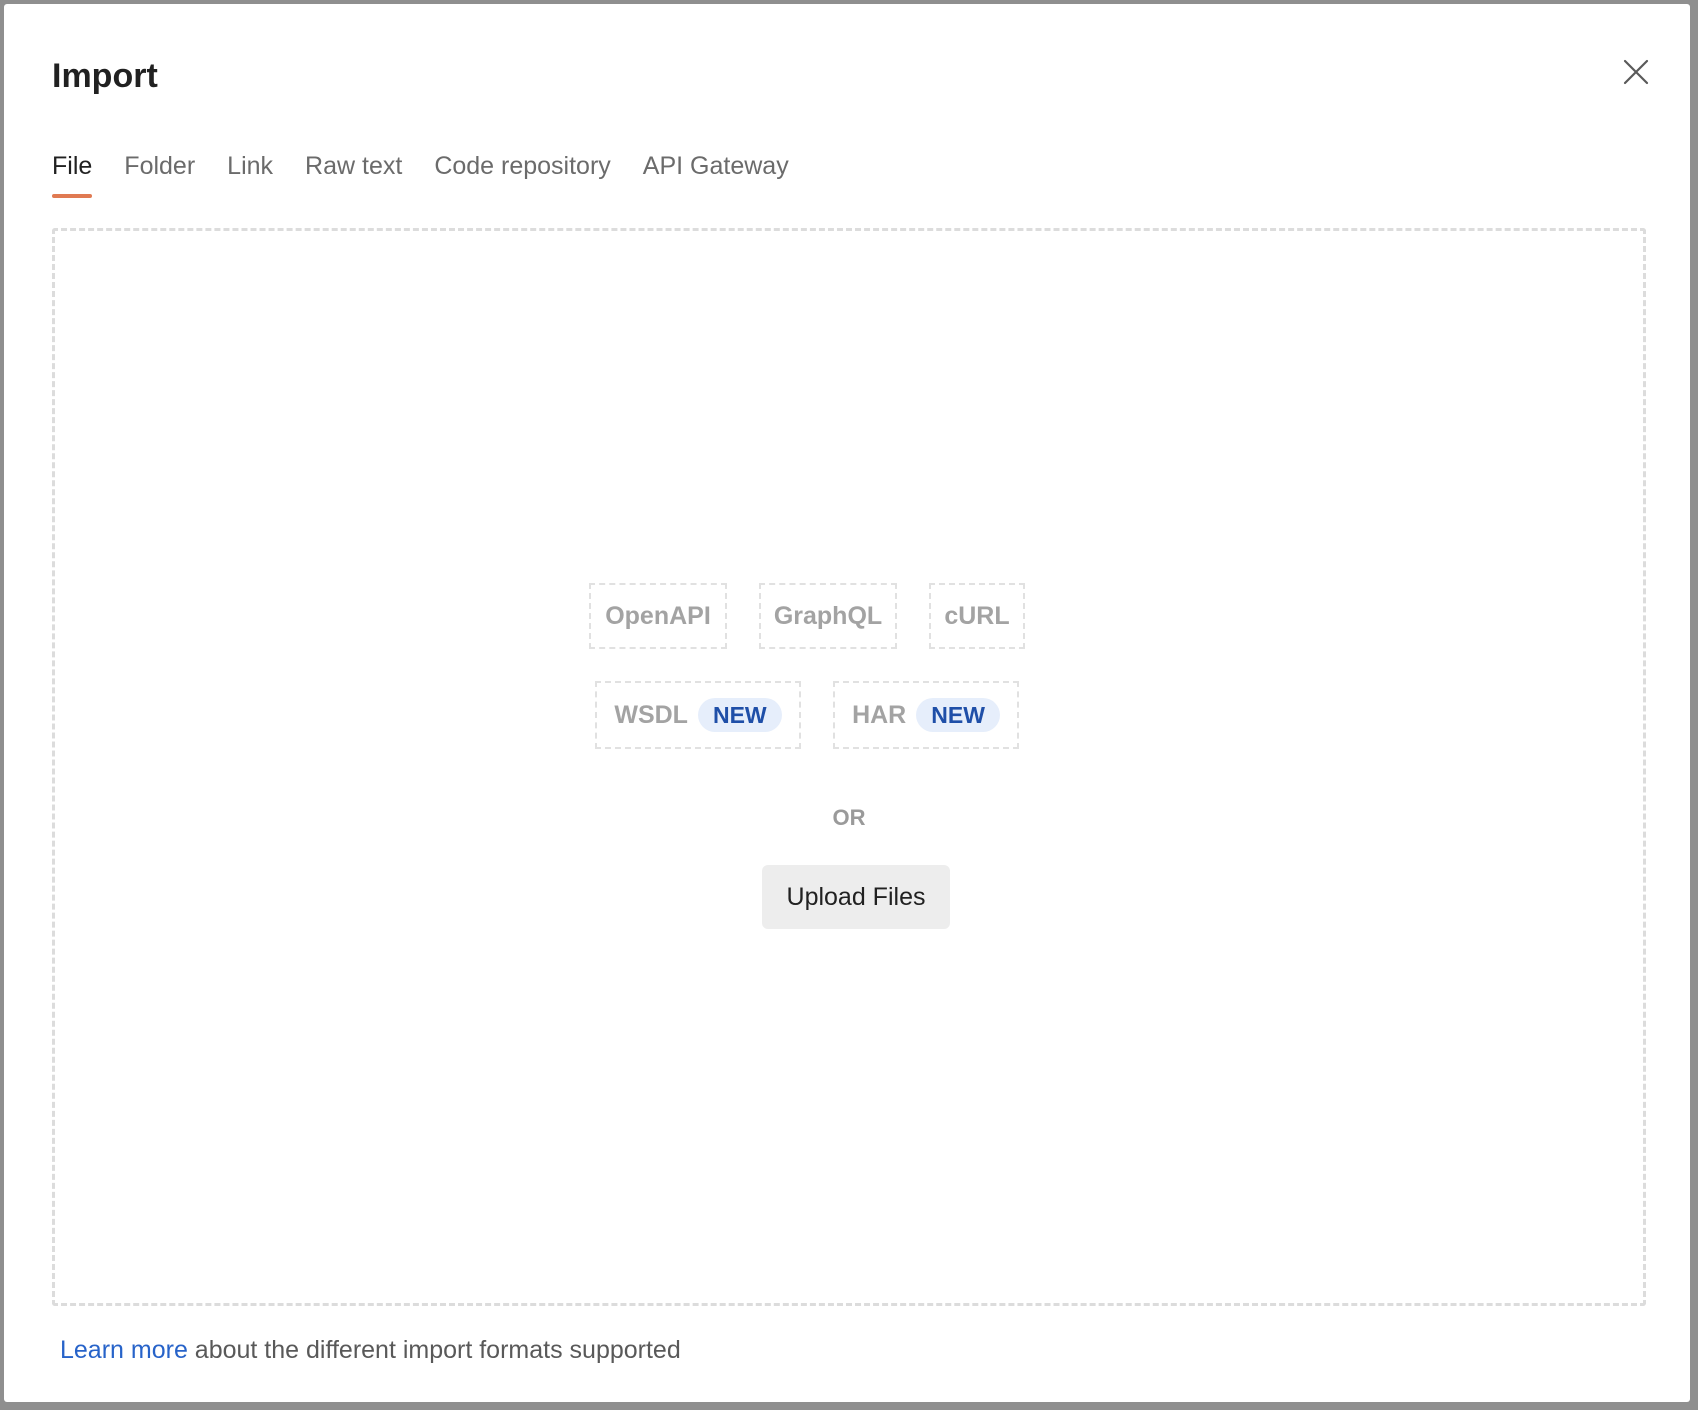  What do you see at coordinates (250, 170) in the screenshot?
I see `tab-link: Link` at bounding box center [250, 170].